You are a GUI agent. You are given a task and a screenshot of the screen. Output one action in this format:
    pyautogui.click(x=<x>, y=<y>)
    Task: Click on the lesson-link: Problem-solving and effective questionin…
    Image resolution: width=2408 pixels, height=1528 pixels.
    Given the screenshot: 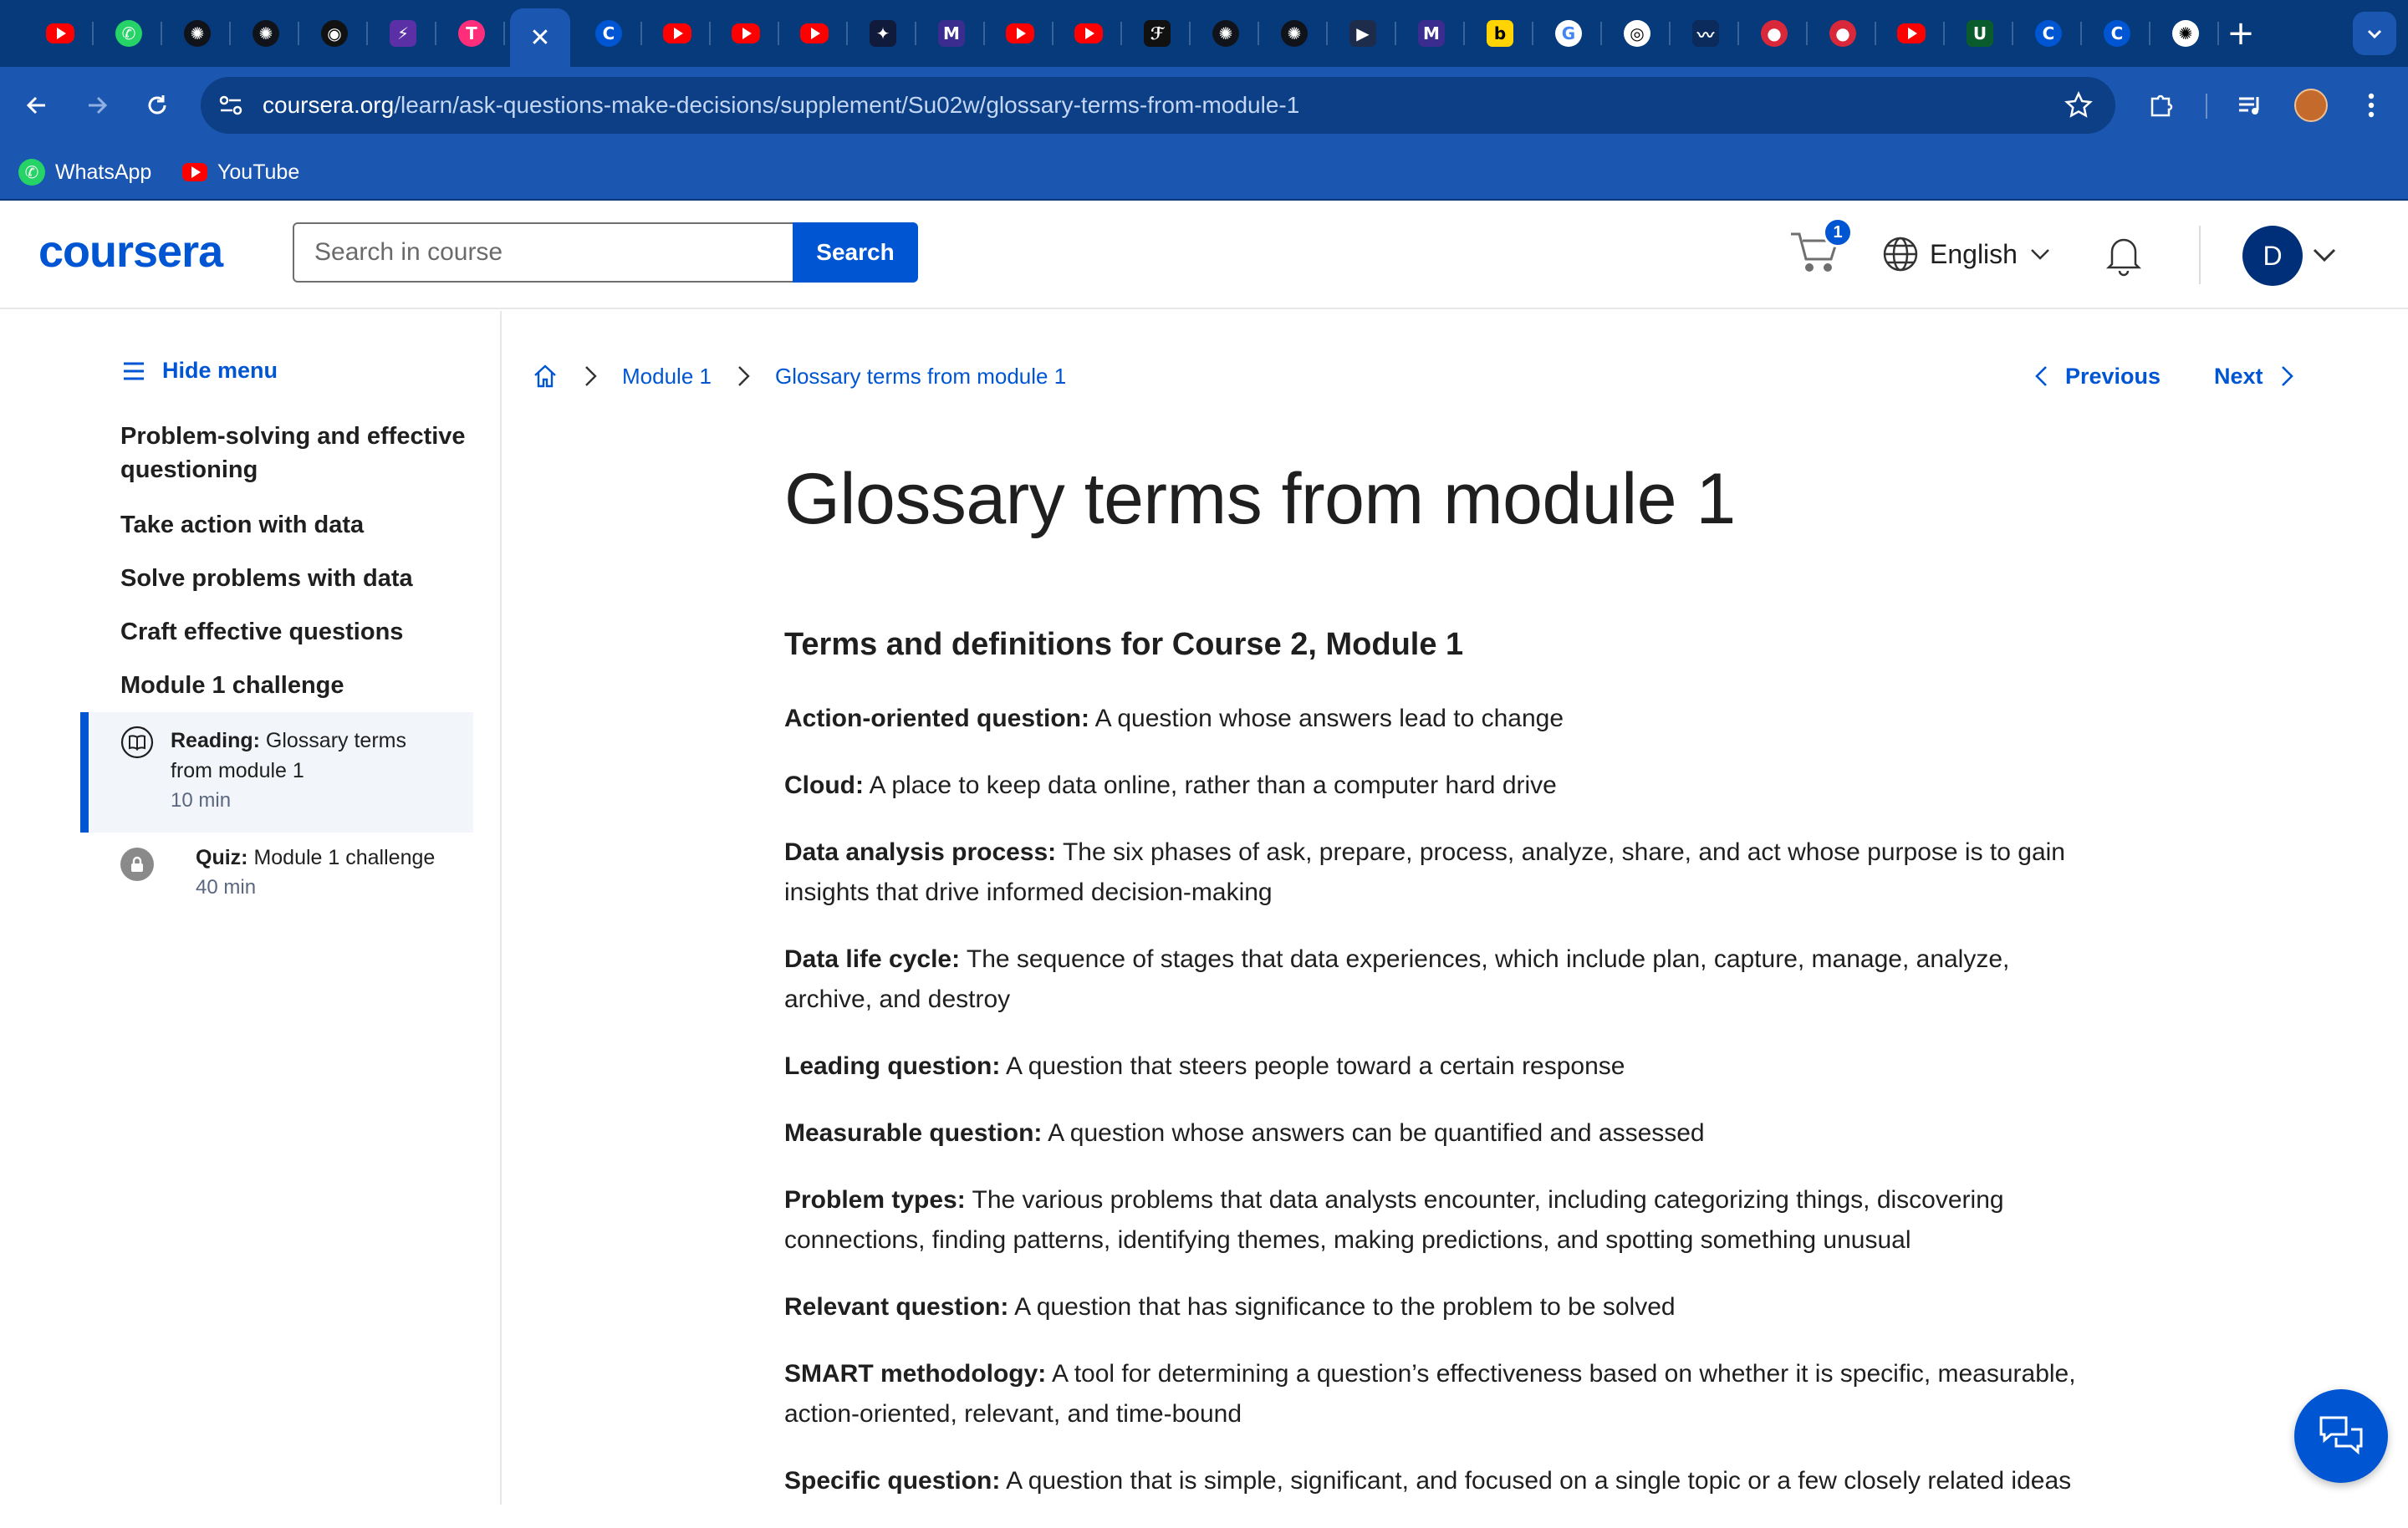 What is the action you would take?
    pyautogui.click(x=296, y=453)
    